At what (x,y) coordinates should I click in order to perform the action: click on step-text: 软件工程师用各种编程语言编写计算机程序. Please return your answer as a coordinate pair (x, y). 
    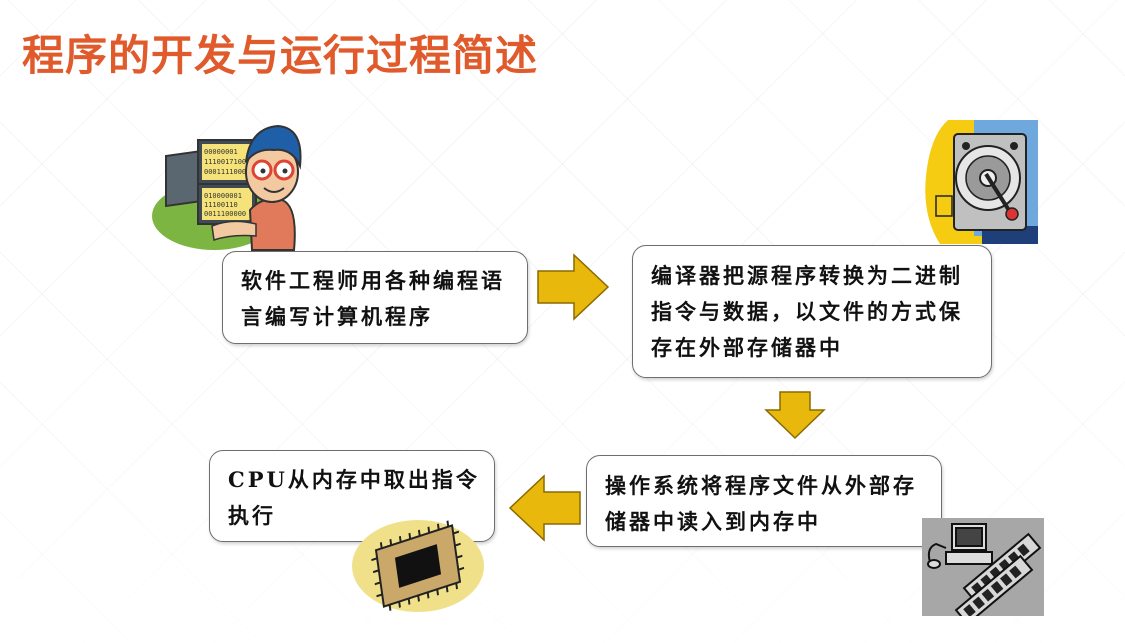
    Looking at the image, I should click on (373, 298).